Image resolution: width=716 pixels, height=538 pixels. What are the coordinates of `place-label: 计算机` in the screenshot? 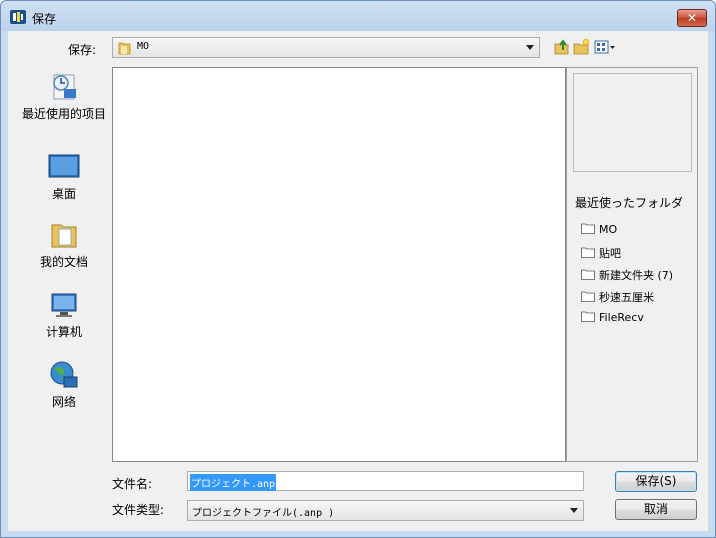 It's located at (63, 332).